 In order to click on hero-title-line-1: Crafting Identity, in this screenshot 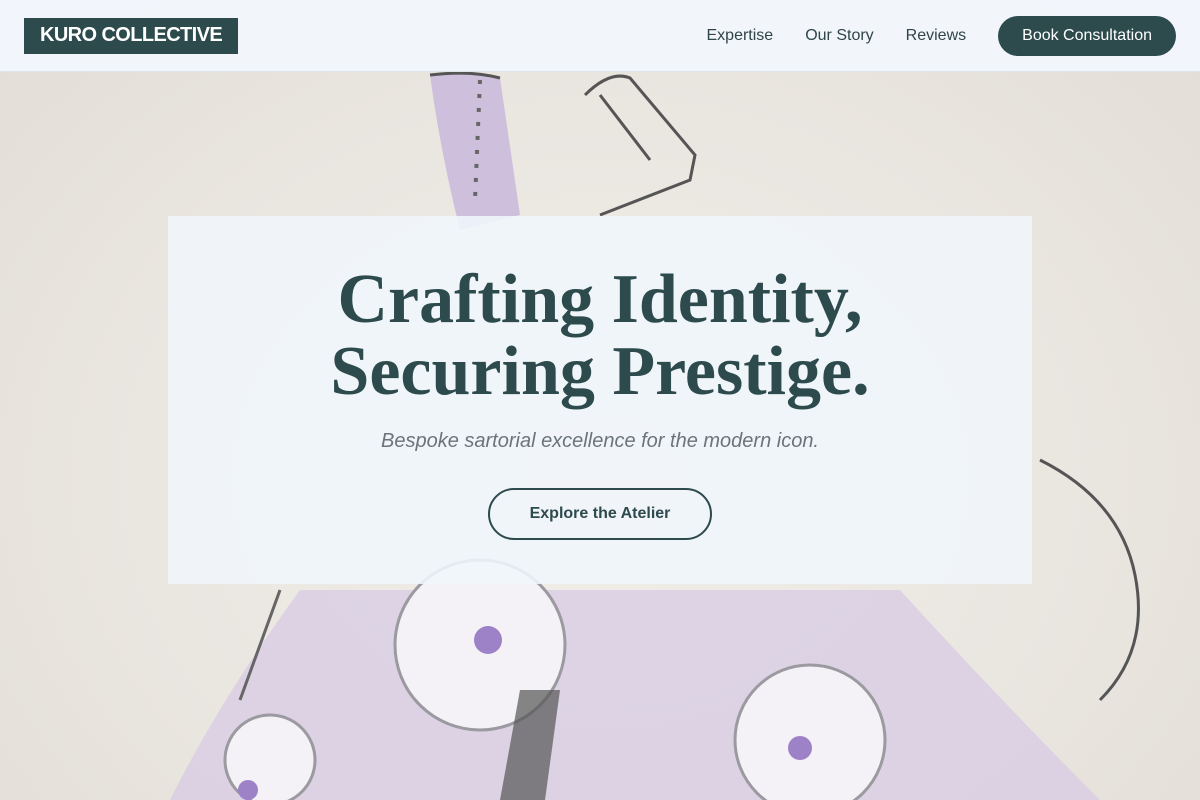, I will do `click(600, 299)`.